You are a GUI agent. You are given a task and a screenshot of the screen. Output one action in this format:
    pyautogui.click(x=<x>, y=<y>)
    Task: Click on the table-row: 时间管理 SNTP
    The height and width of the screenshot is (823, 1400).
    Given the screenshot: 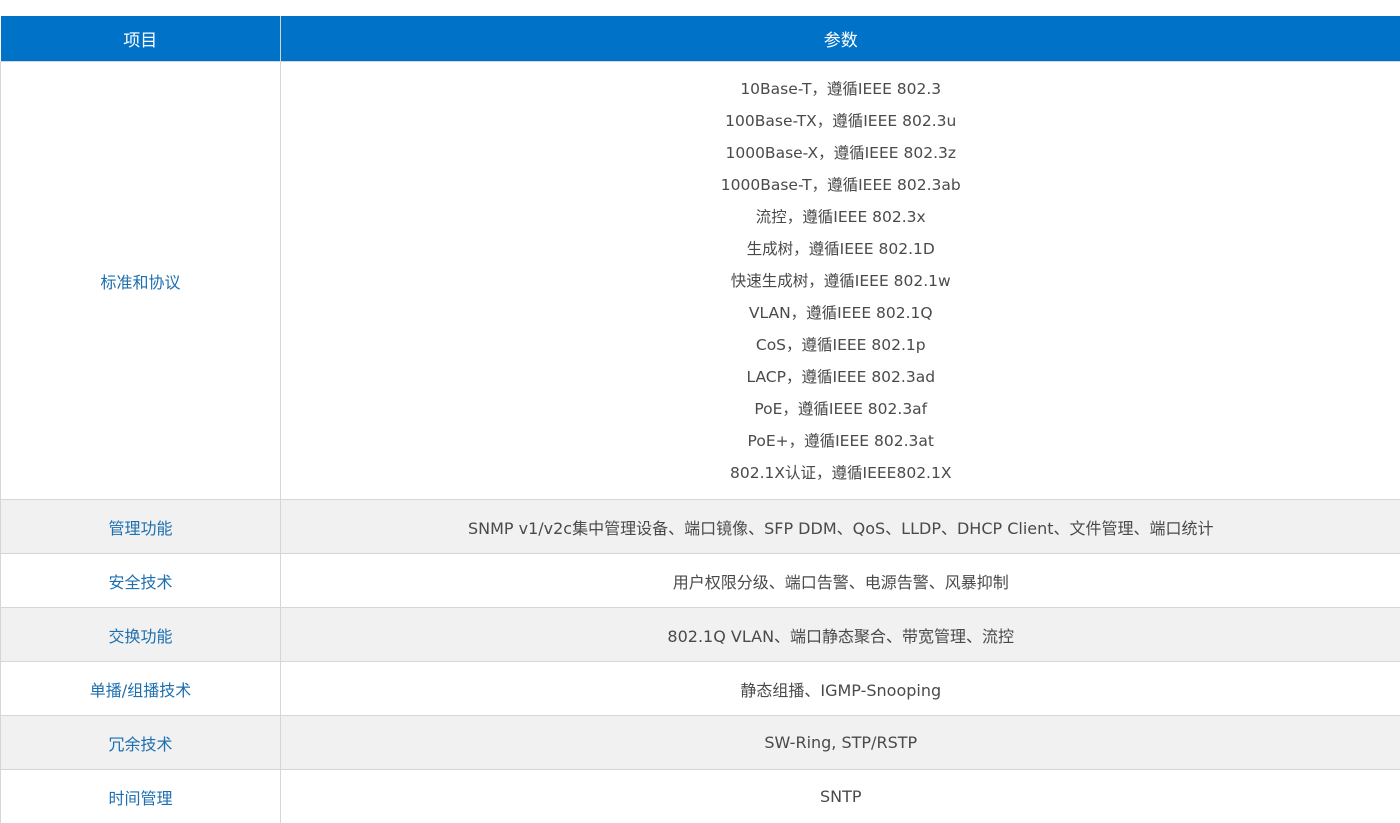 What is the action you would take?
    pyautogui.click(x=700, y=796)
    